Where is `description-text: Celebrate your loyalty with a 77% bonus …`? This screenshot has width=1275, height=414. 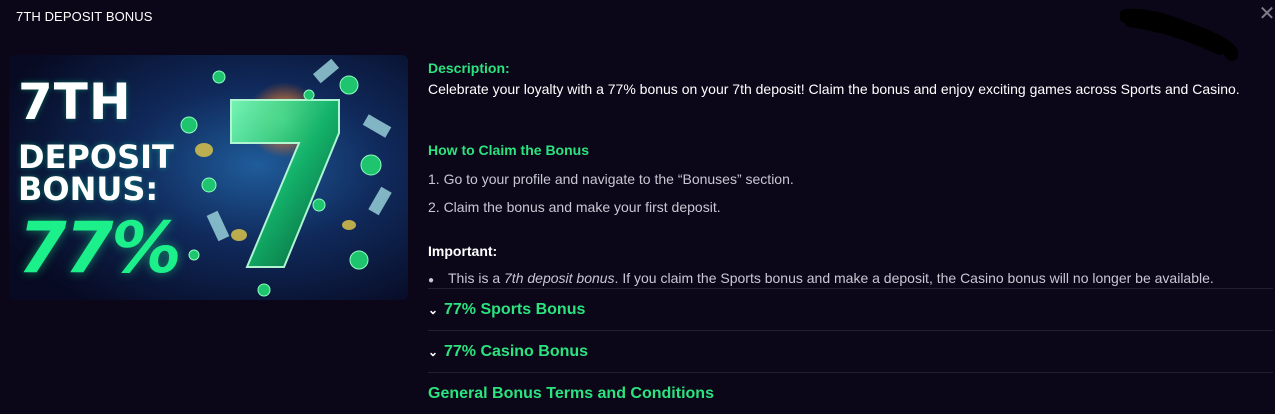 description-text: Celebrate your loyalty with a 77% bonus … is located at coordinates (834, 89).